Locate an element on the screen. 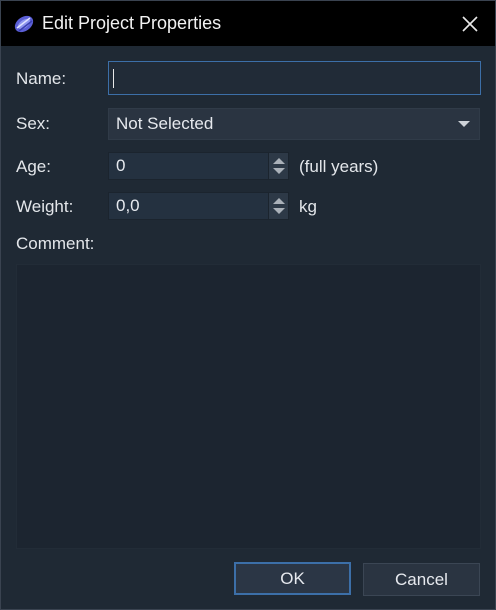 Image resolution: width=496 pixels, height=610 pixels. close-button is located at coordinates (470, 24).